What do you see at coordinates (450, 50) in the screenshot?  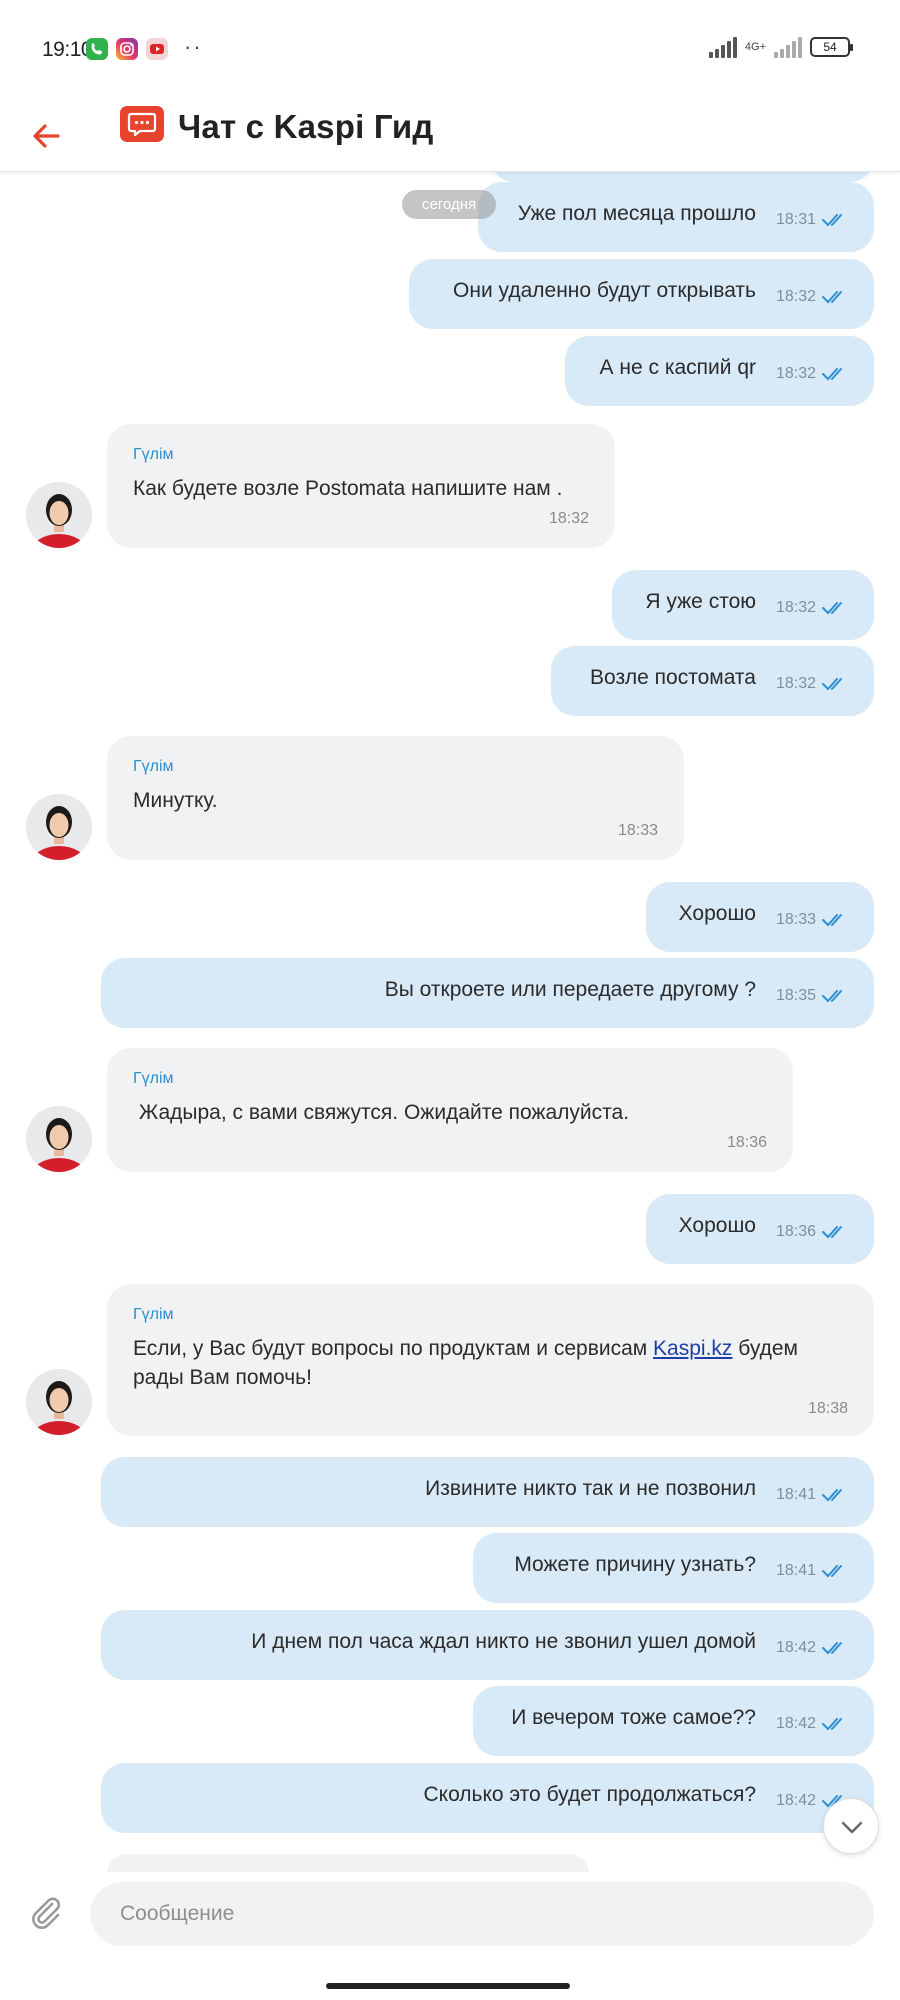 I see `status-bar: 19:10 ·· 4G+ 54` at bounding box center [450, 50].